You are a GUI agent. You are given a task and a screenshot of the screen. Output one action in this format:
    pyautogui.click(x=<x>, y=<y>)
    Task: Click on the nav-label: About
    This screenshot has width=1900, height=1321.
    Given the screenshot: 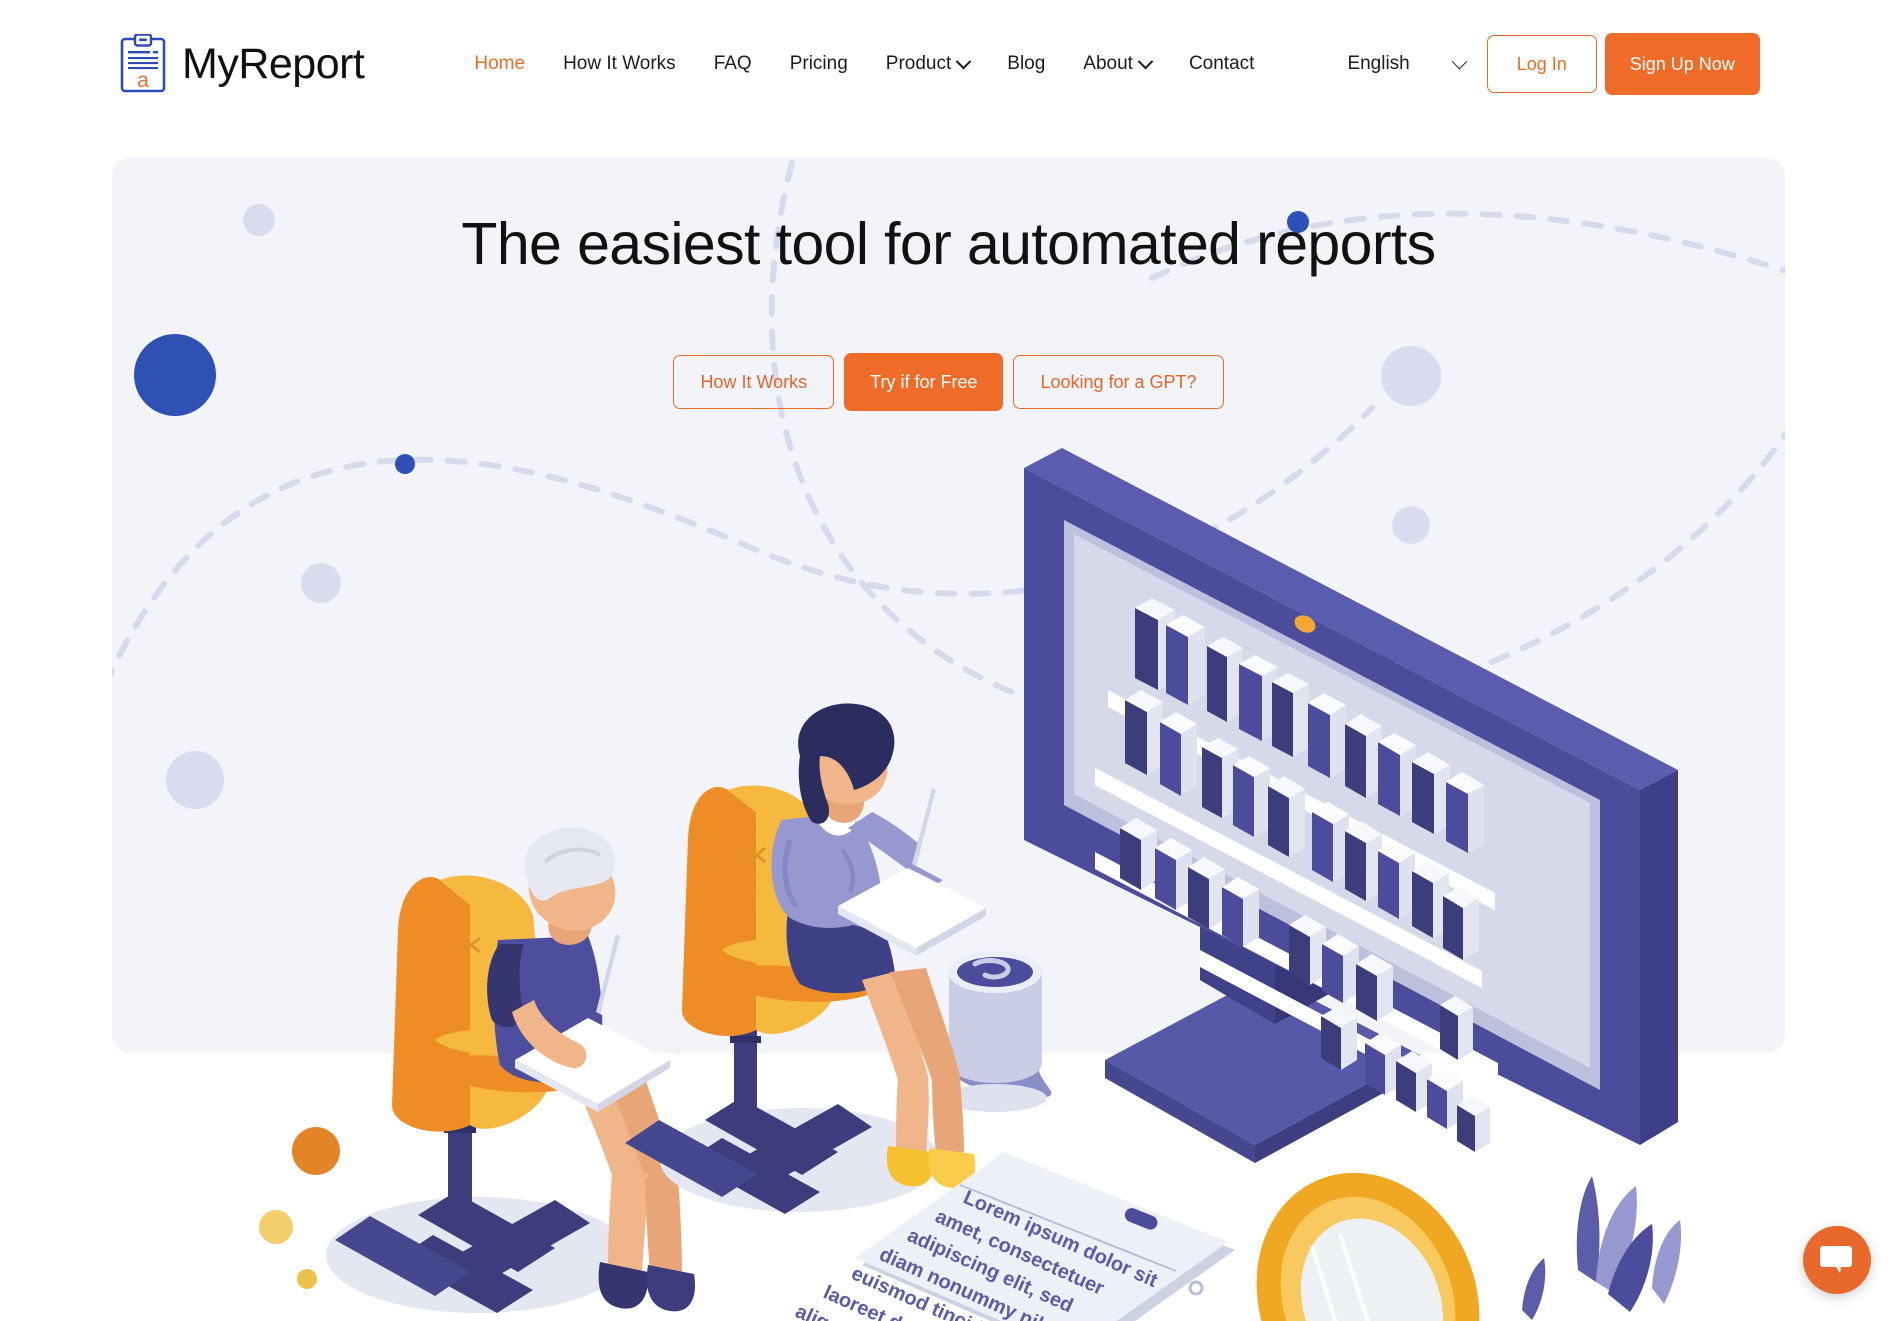 What is the action you would take?
    pyautogui.click(x=1108, y=63)
    